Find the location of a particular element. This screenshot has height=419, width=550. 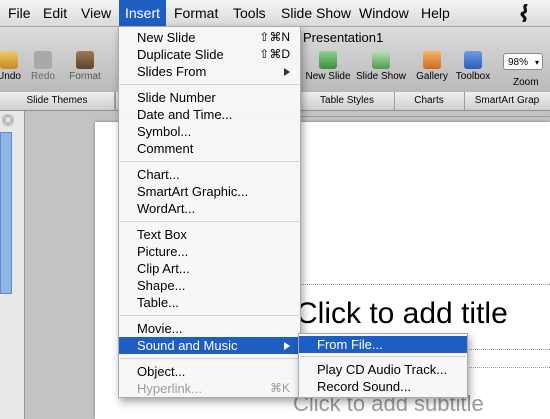

menu-format: Format is located at coordinates (196, 13).